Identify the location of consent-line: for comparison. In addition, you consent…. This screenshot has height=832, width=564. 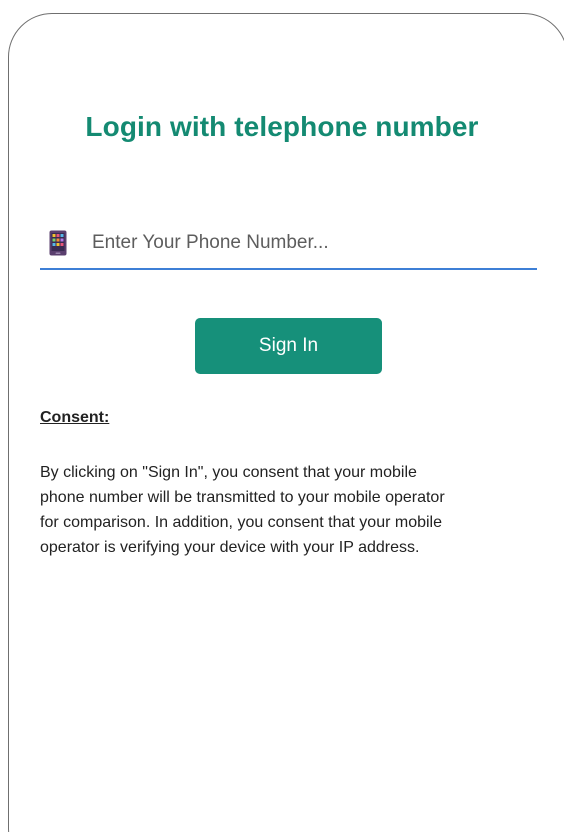
(241, 522).